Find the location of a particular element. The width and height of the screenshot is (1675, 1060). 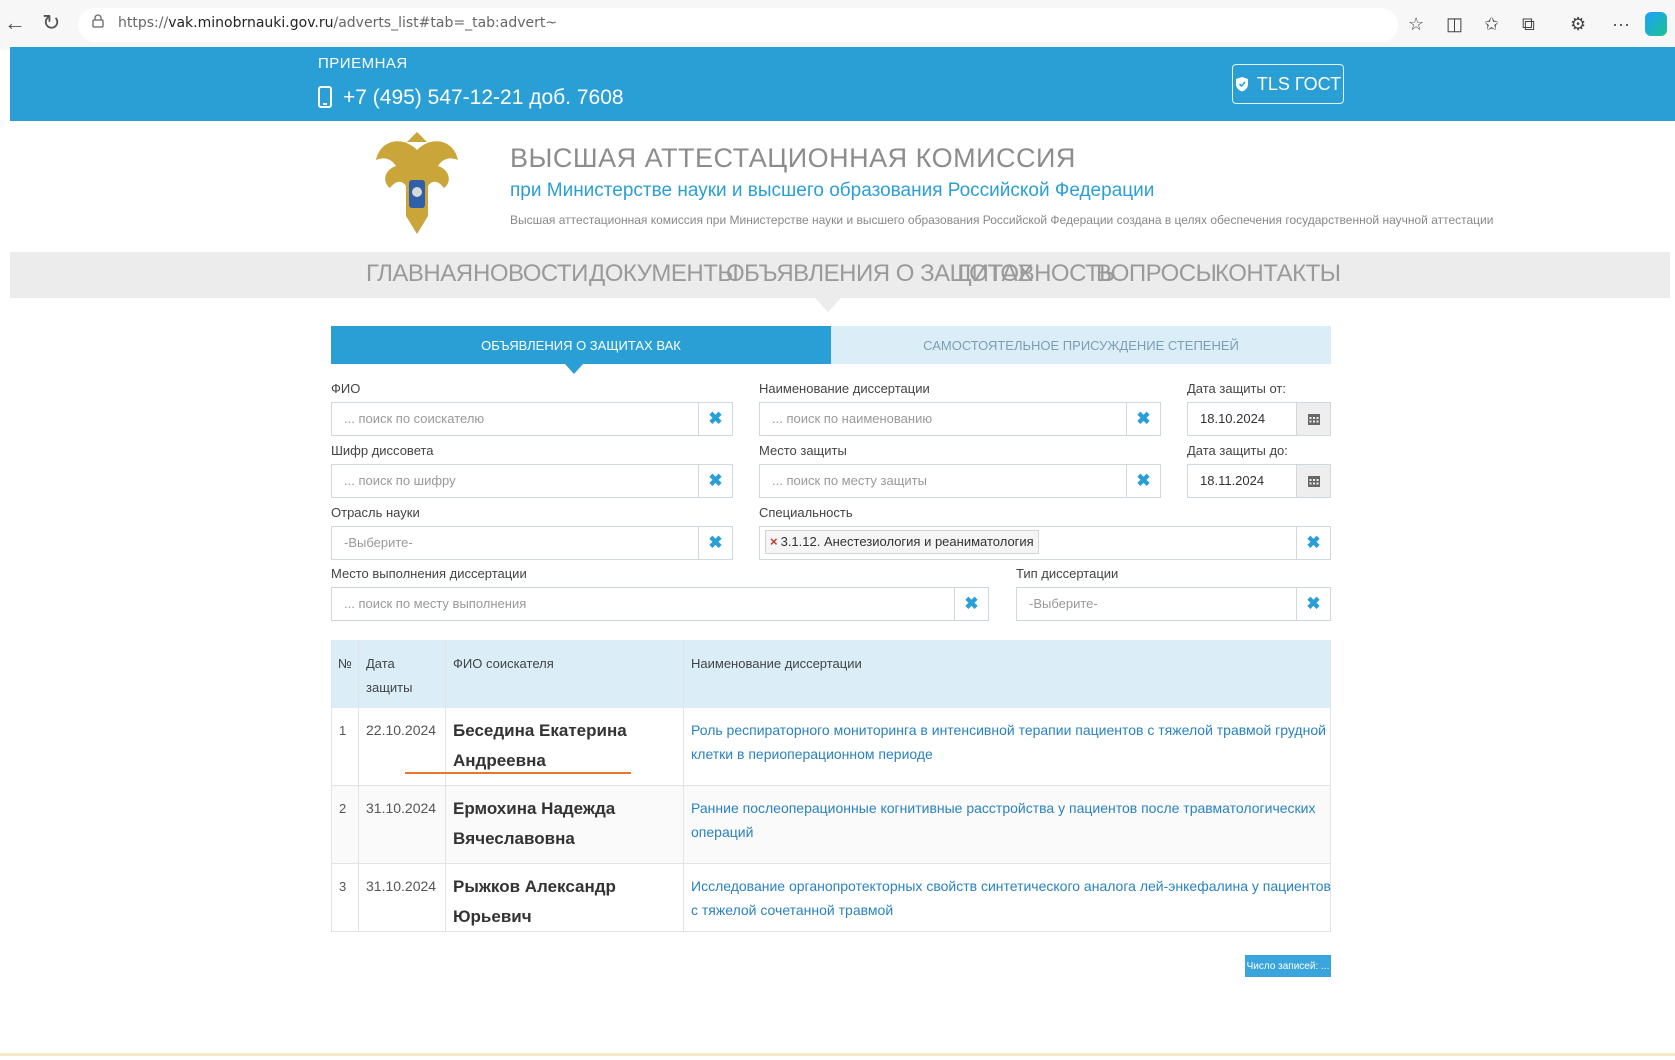

cell-fio: Беседина Екатерина Андреевна is located at coordinates (563, 746).